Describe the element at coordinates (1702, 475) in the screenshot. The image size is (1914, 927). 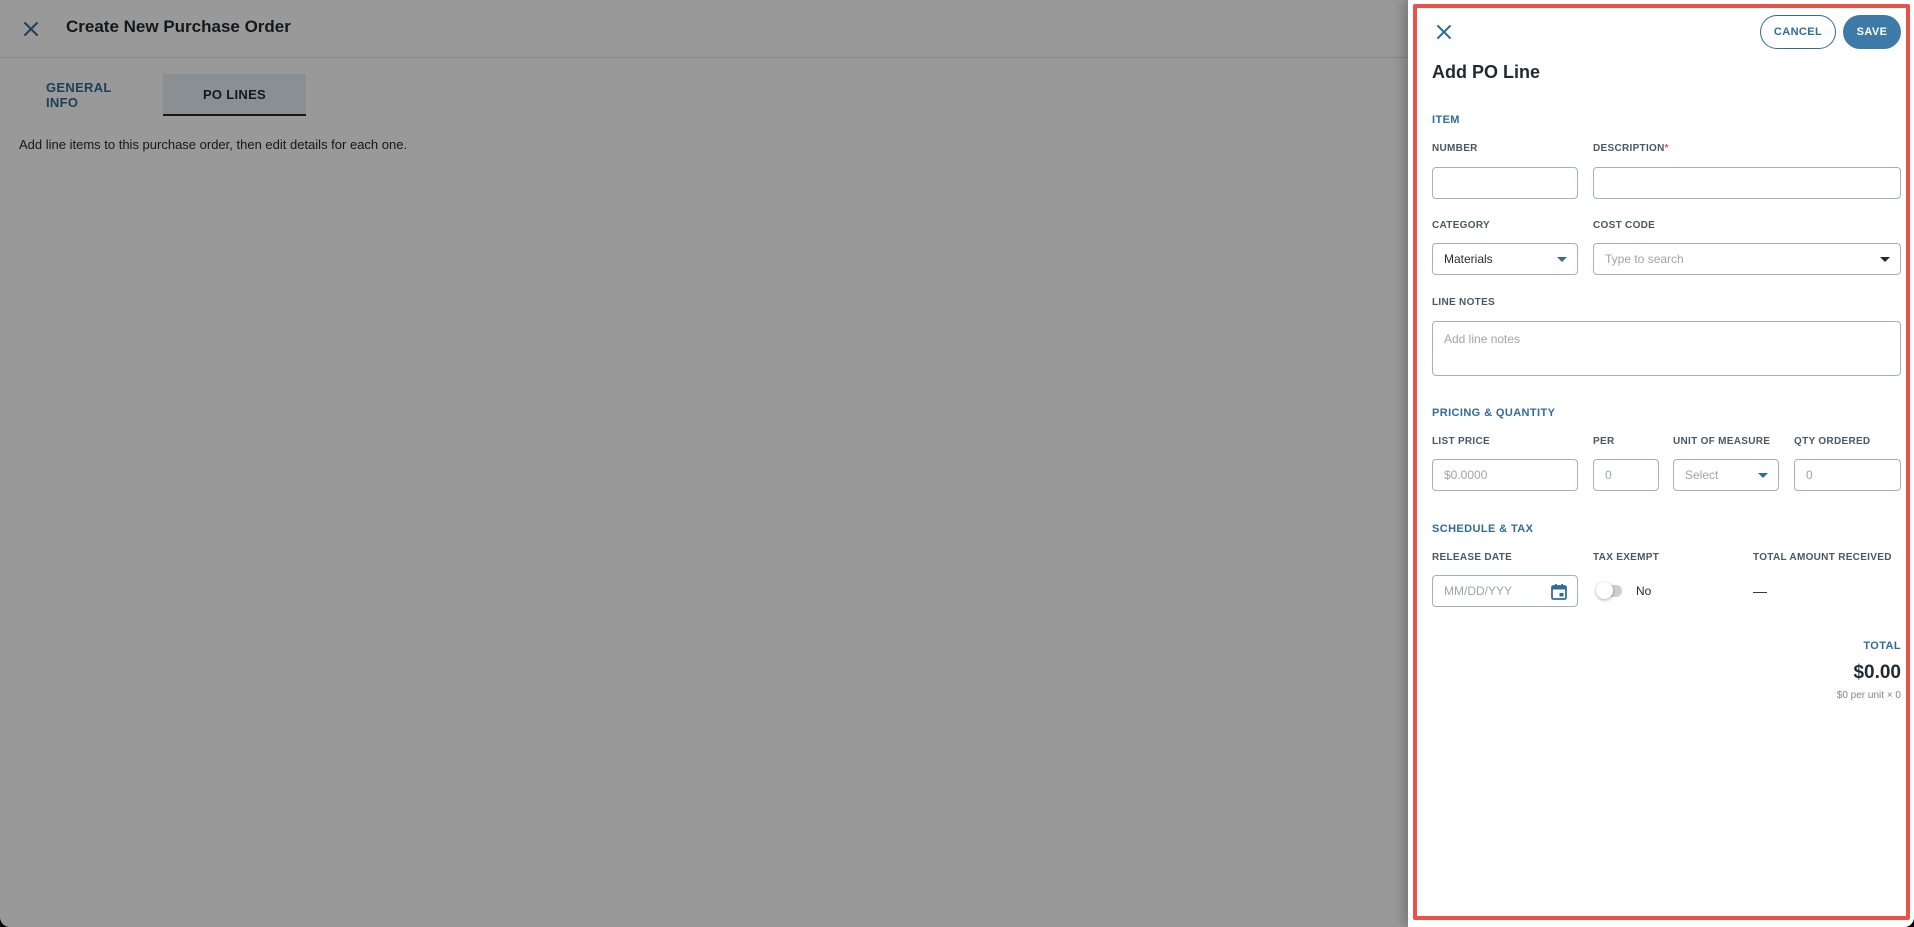
I see `uom-placeholder: Select` at that location.